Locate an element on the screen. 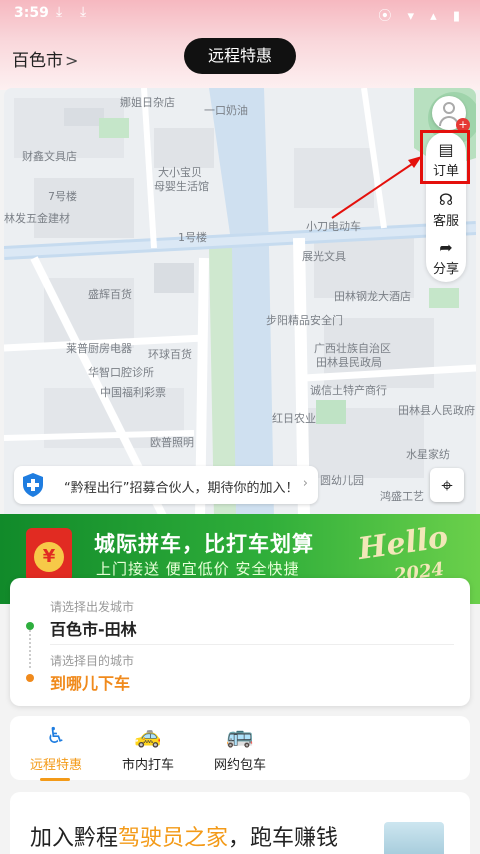 This screenshot has height=854, width=480. red-envelope-icon: ¥ is located at coordinates (49, 555).